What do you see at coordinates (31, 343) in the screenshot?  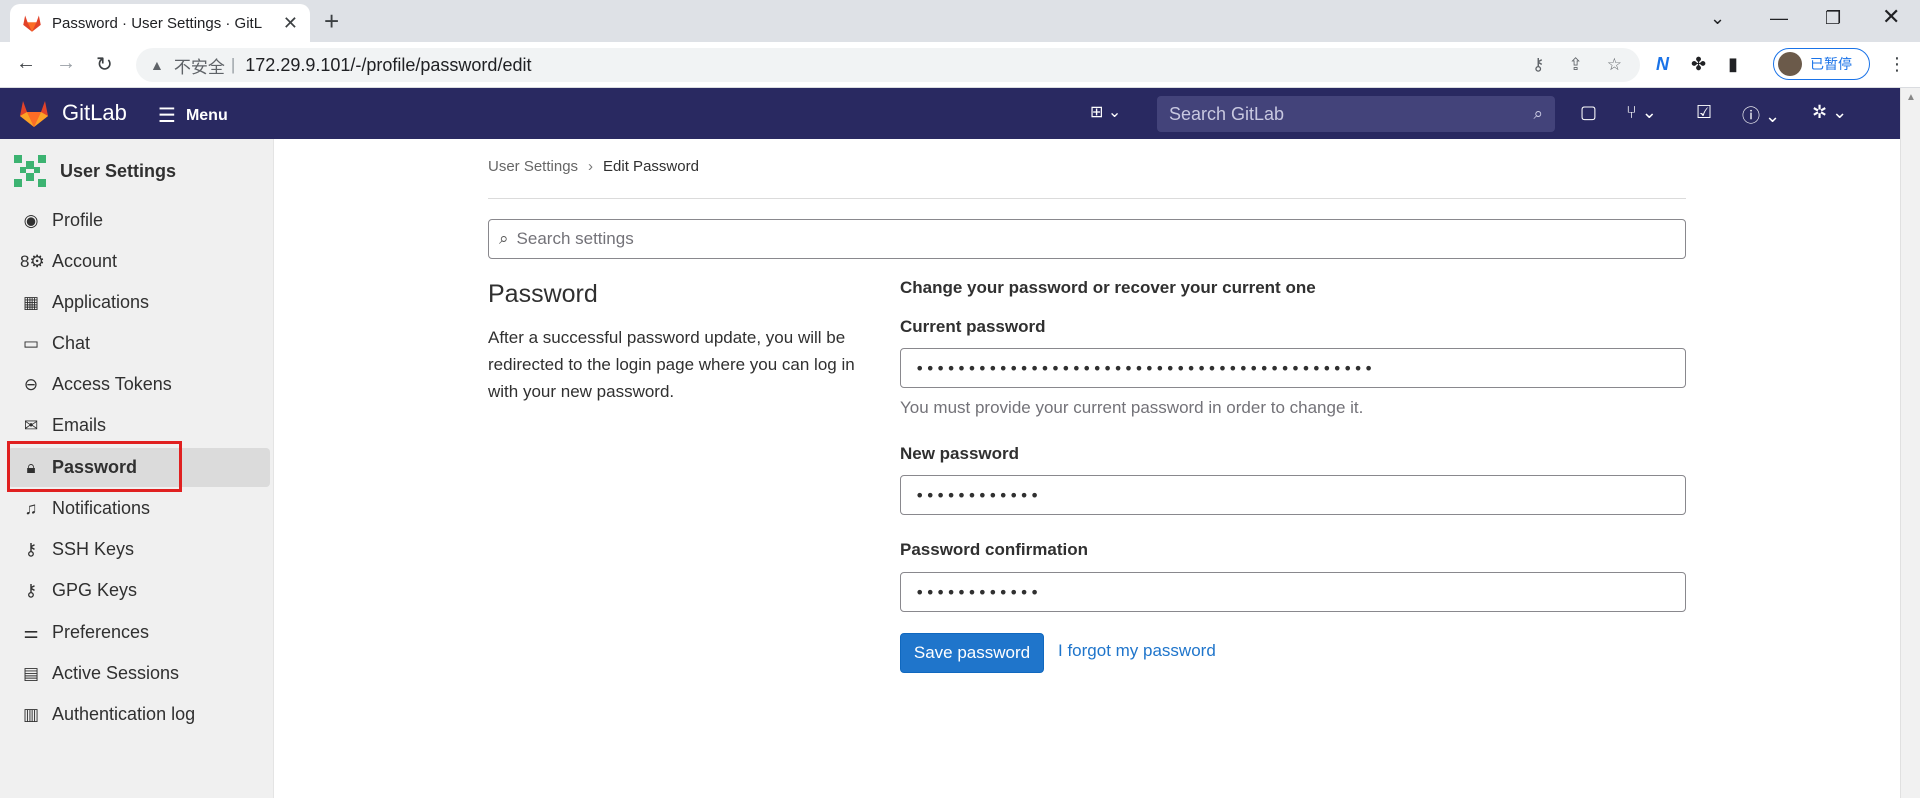 I see `chat-icon: ▭` at bounding box center [31, 343].